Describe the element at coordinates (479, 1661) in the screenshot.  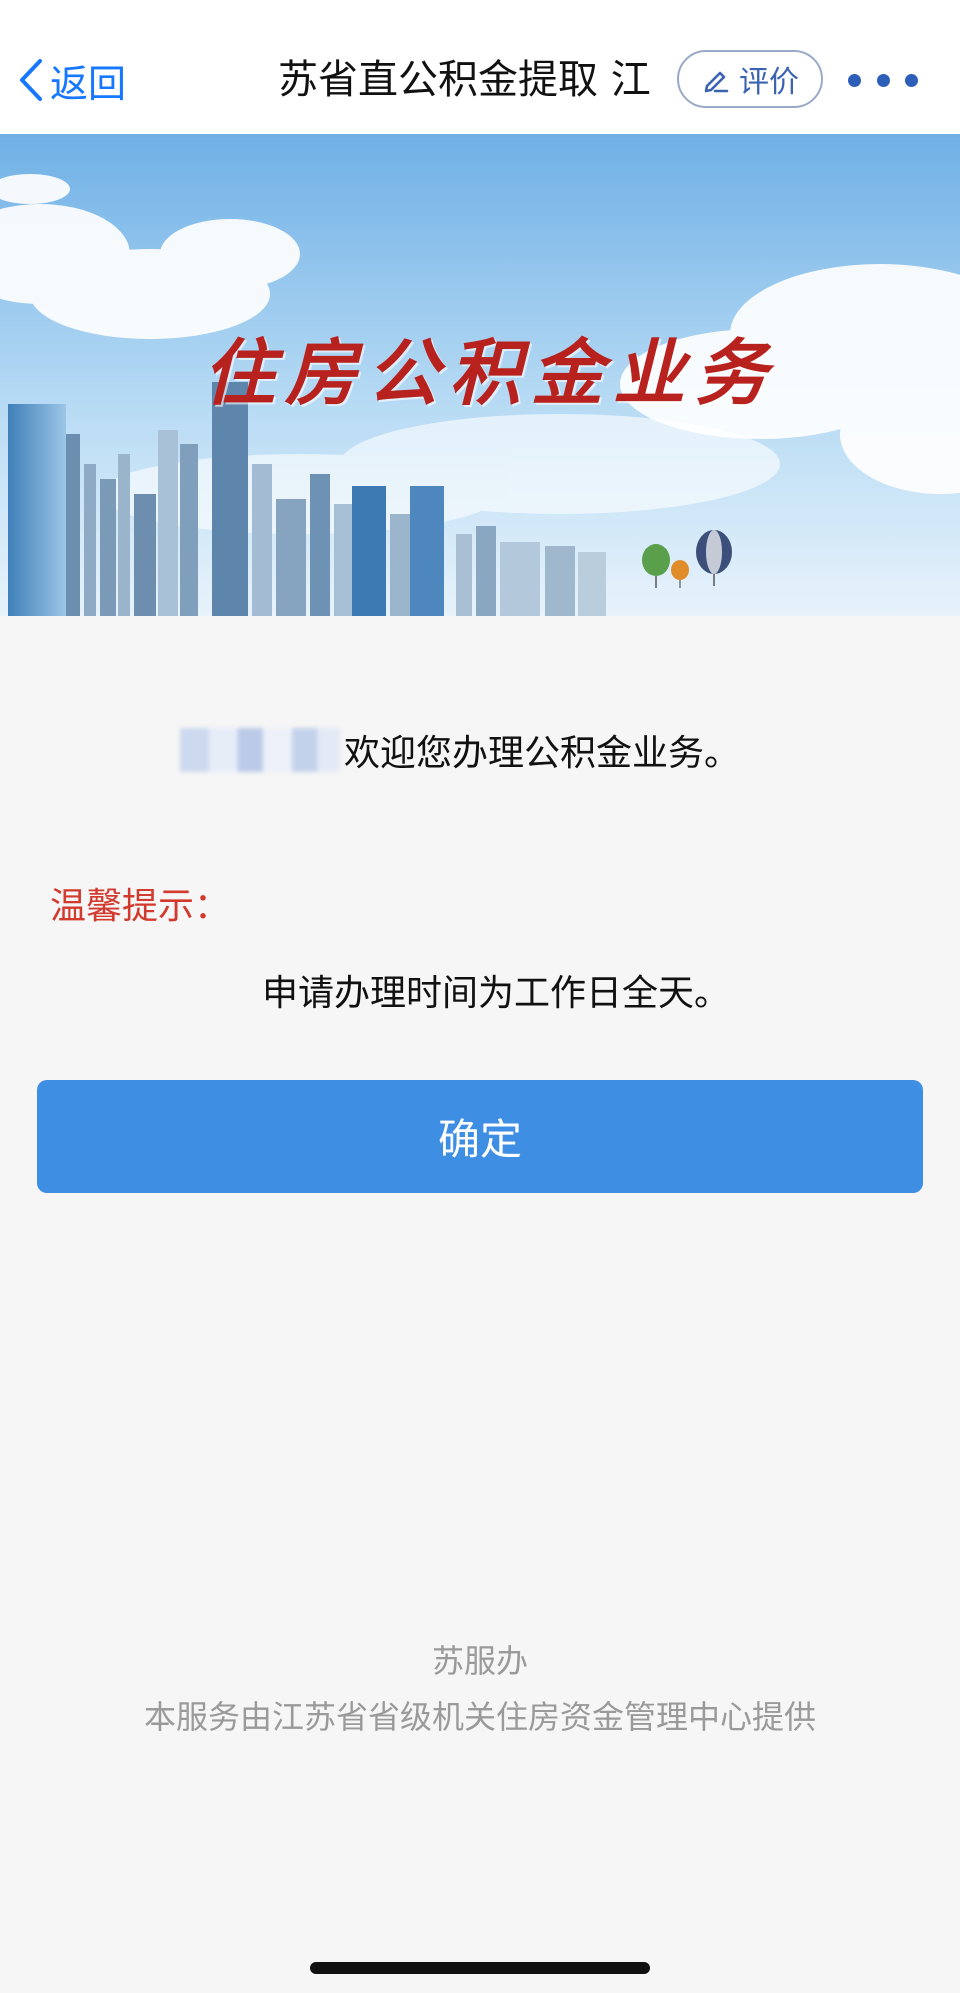
I see `footer-brand: 苏服办` at that location.